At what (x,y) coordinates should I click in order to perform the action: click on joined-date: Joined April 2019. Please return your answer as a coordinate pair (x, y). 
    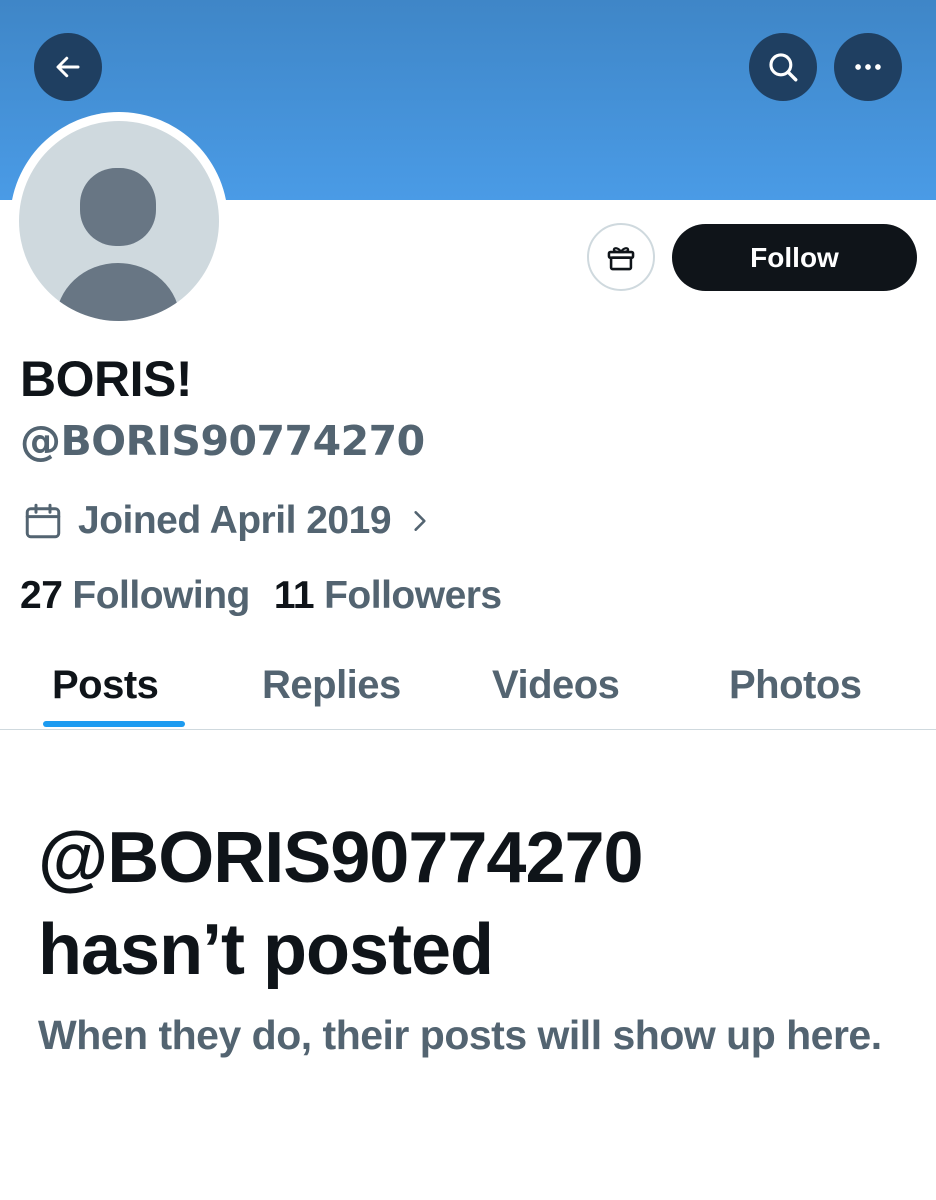
    Looking at the image, I should click on (235, 520).